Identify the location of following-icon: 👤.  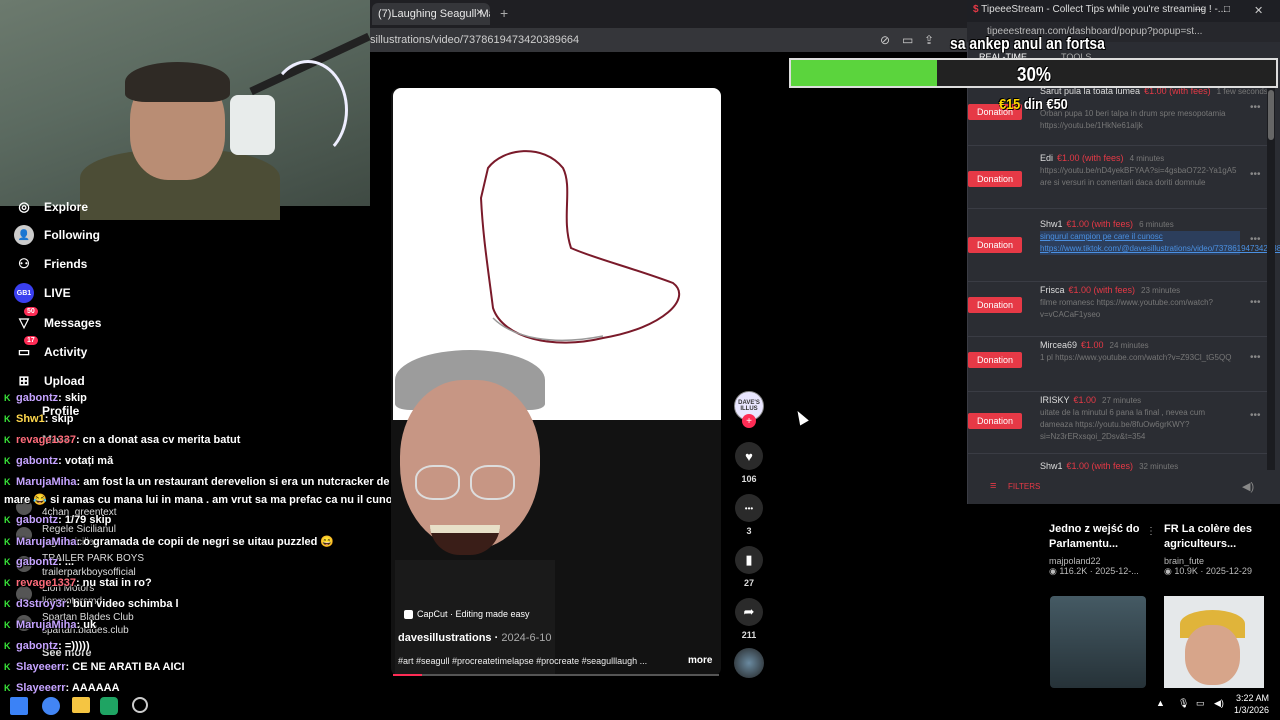
(24, 235).